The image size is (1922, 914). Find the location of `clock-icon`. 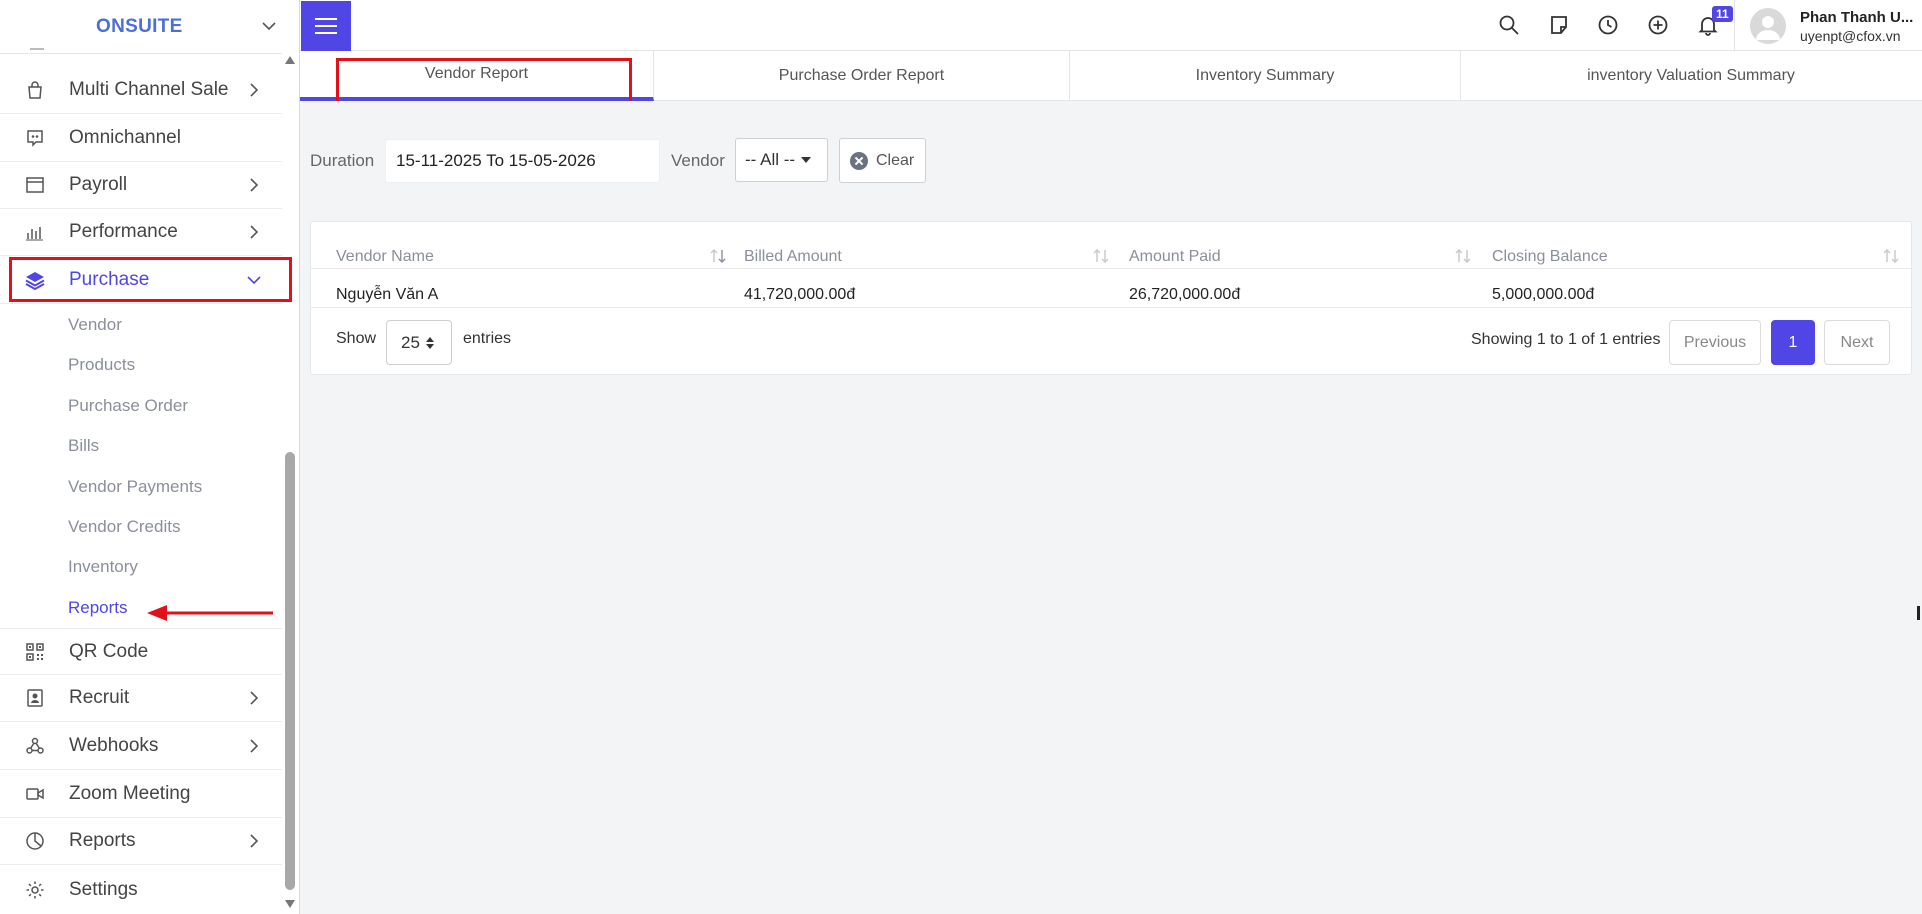

clock-icon is located at coordinates (1608, 25).